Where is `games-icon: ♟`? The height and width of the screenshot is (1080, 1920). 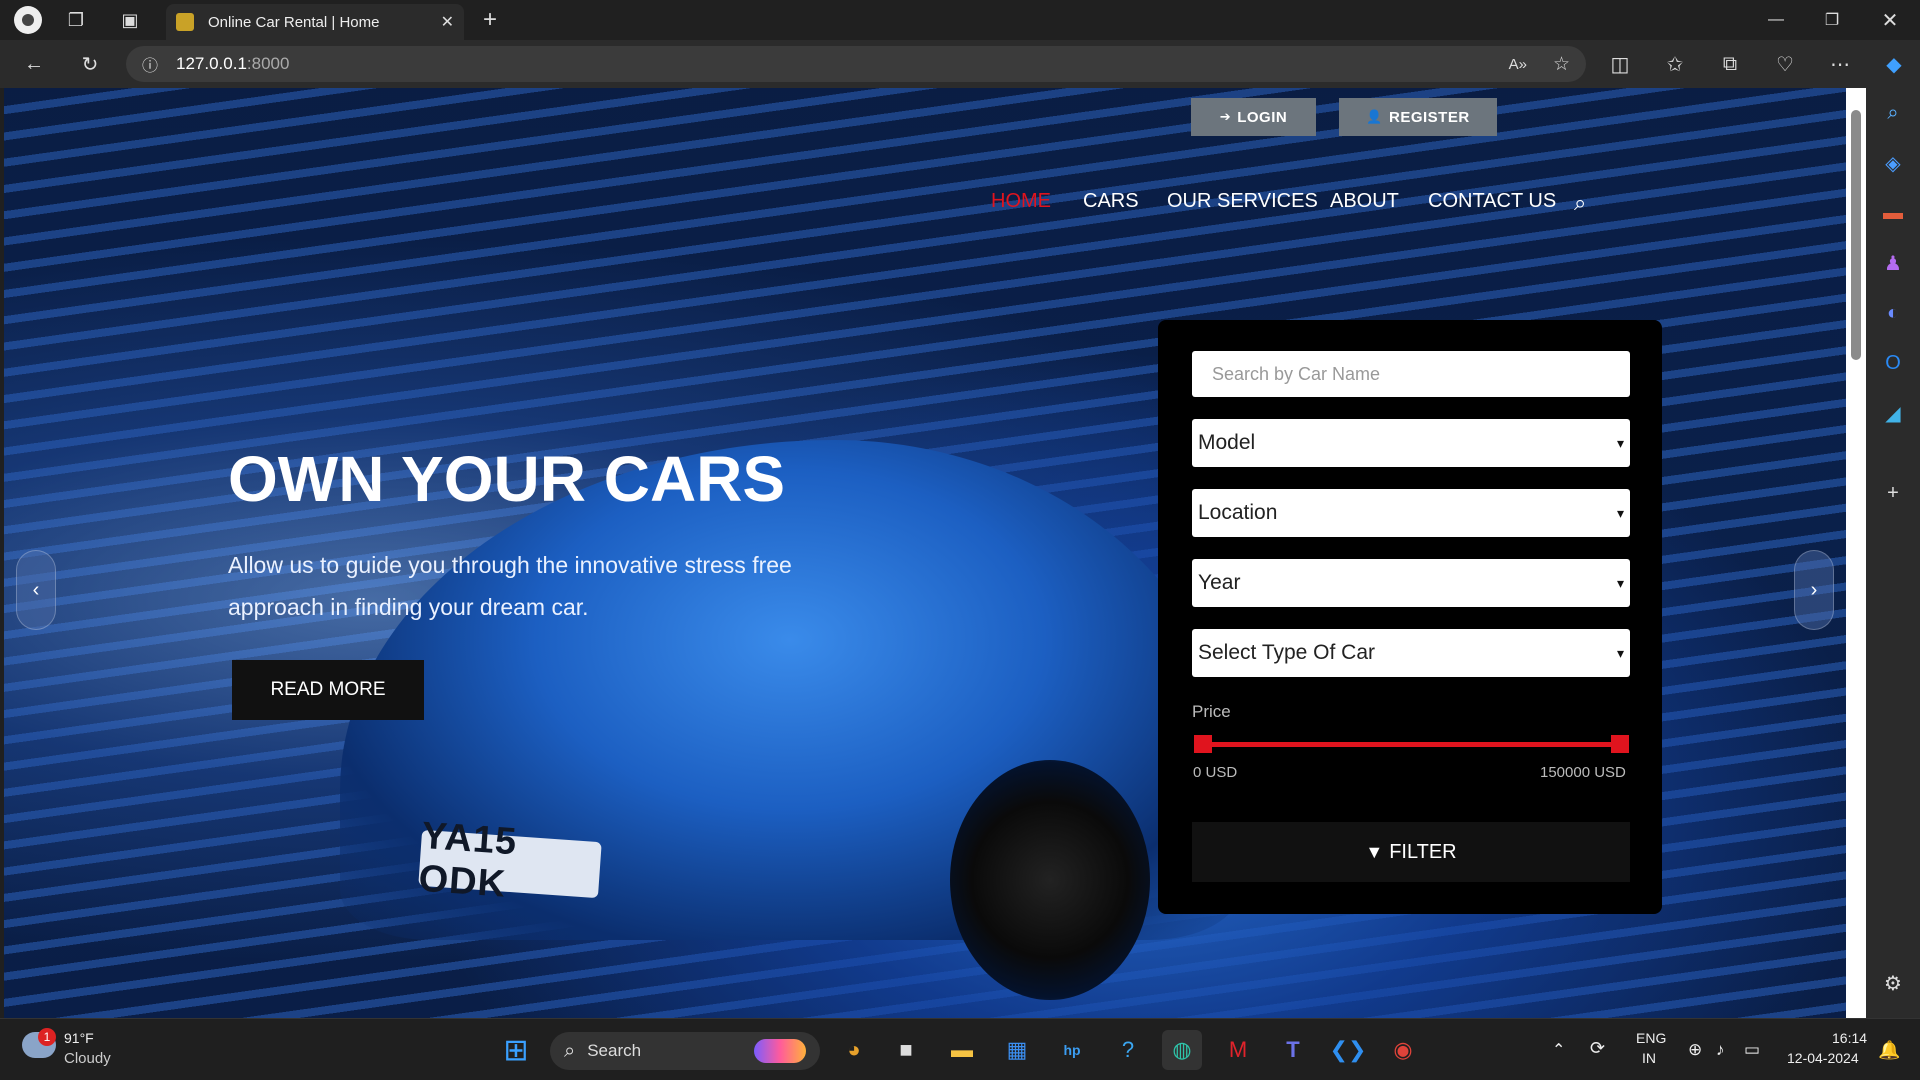 games-icon: ♟ is located at coordinates (1893, 263).